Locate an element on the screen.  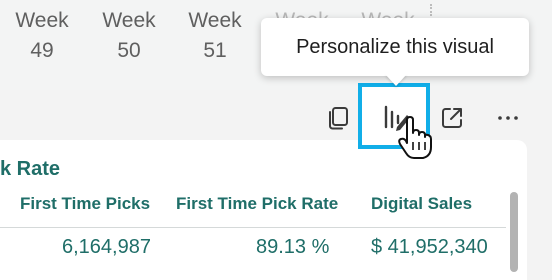
visual-header-toolbar is located at coordinates (435, 122).